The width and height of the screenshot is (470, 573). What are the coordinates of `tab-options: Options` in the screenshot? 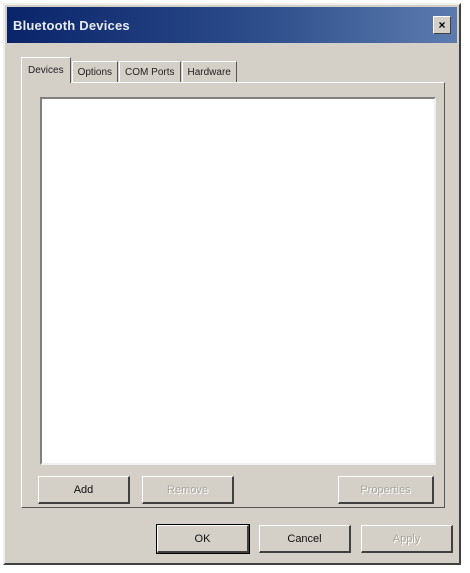 It's located at (95, 72).